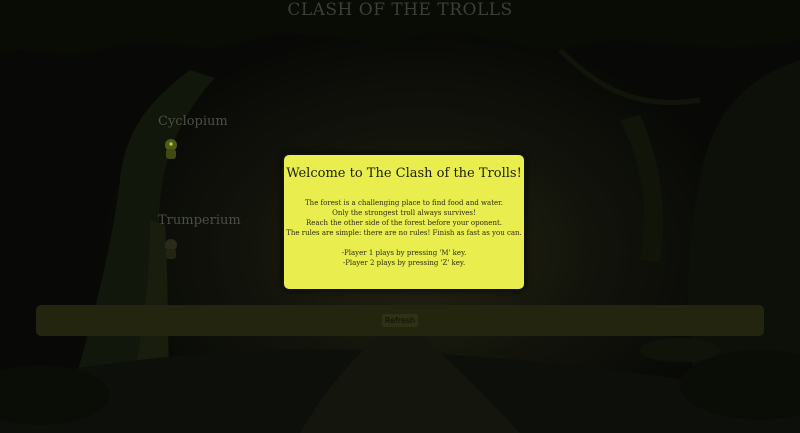  What do you see at coordinates (171, 149) in the screenshot?
I see `player-1-troll-icon` at bounding box center [171, 149].